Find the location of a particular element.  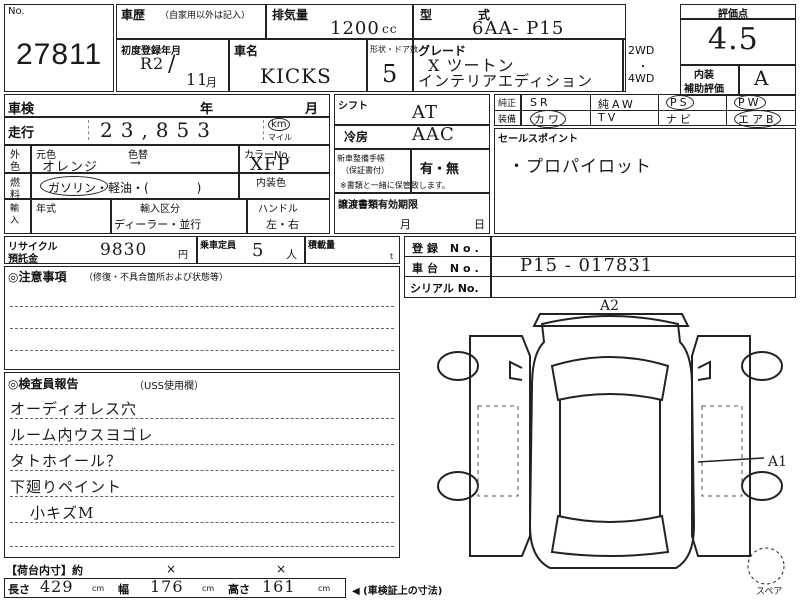

fuel-label2: 料 is located at coordinates (15, 195).